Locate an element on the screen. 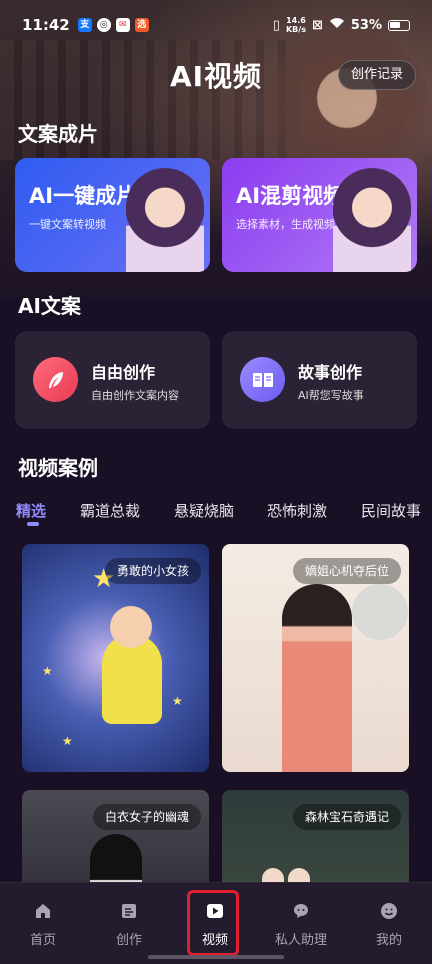 The width and height of the screenshot is (432, 964). chat-icon is located at coordinates (301, 911).